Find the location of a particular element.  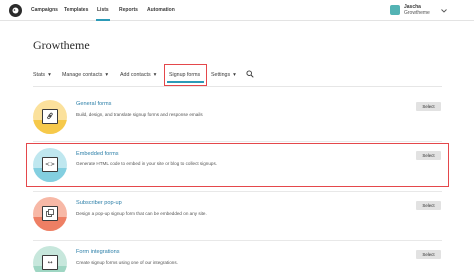

mailchimp-logo-icon is located at coordinates (15, 10).